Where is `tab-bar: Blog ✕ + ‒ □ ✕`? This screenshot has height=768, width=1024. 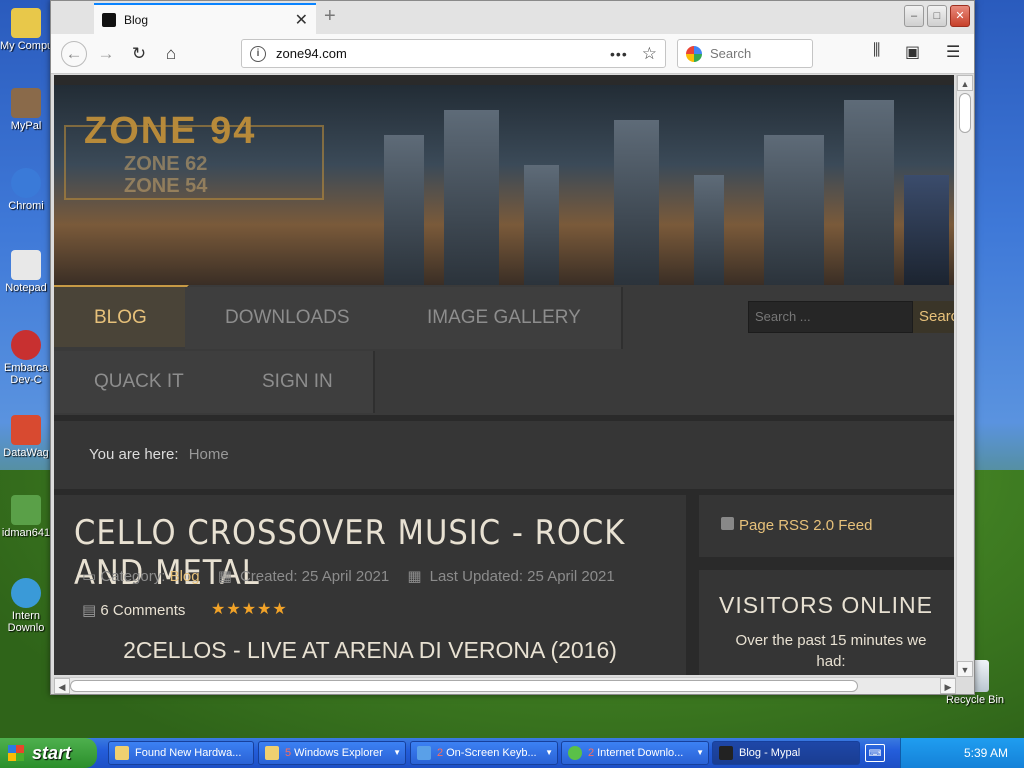 tab-bar: Blog ✕ + ‒ □ ✕ is located at coordinates (512, 17).